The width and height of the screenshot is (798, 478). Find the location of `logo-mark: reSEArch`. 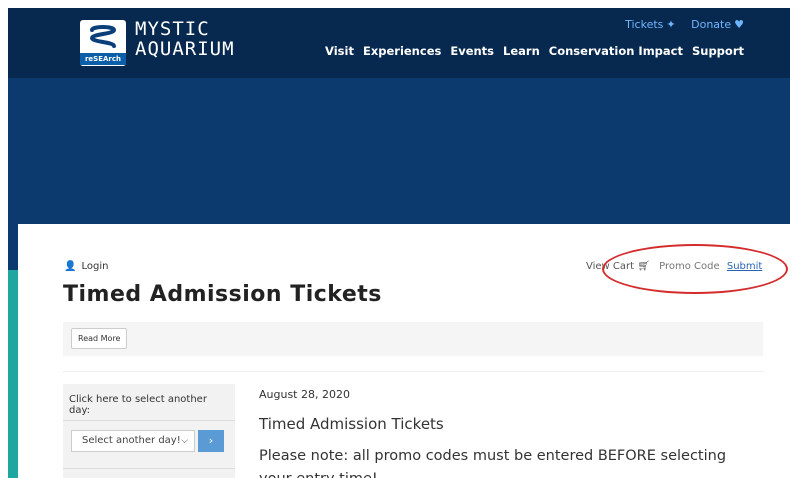

logo-mark: reSEArch is located at coordinates (103, 43).